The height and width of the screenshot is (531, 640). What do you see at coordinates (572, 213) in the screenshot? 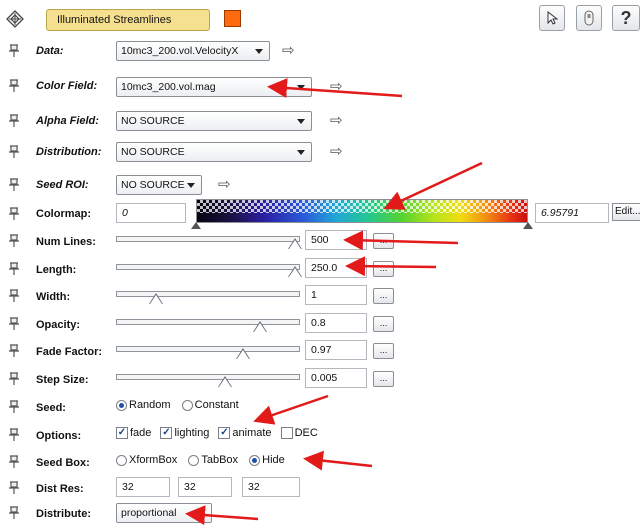
I see `colormap-max-field: 6.95791` at bounding box center [572, 213].